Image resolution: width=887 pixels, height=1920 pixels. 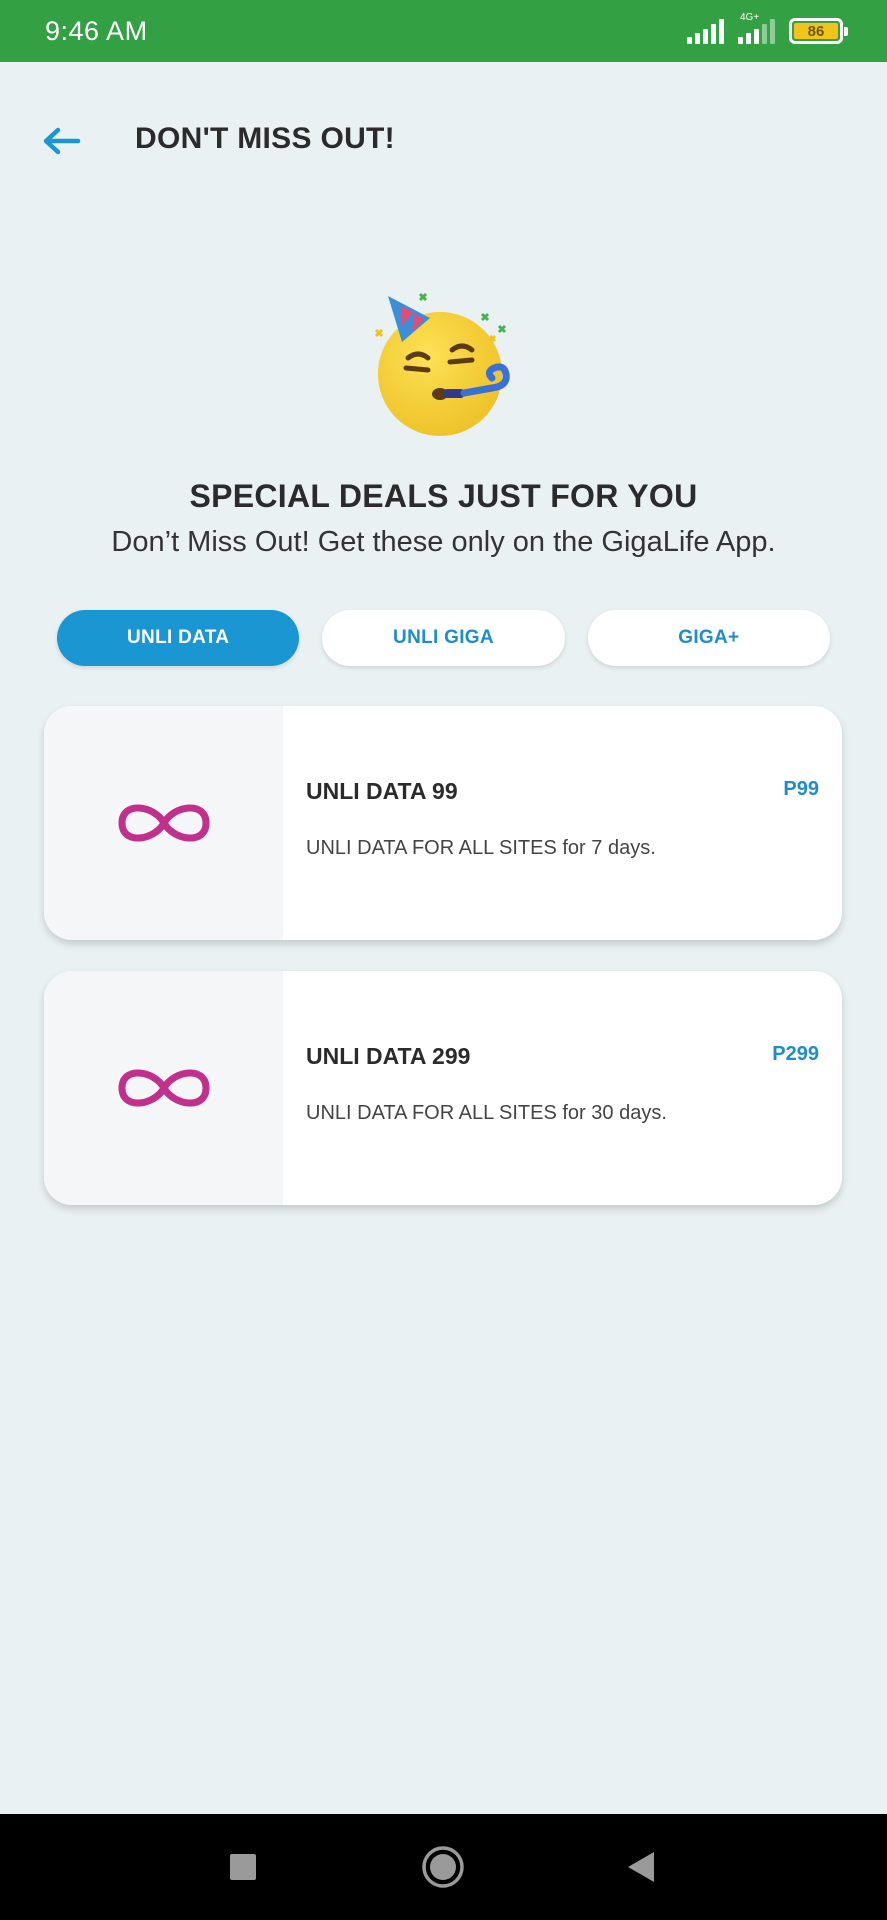 I want to click on mobile-network-icon: 4G+, so click(x=756, y=28).